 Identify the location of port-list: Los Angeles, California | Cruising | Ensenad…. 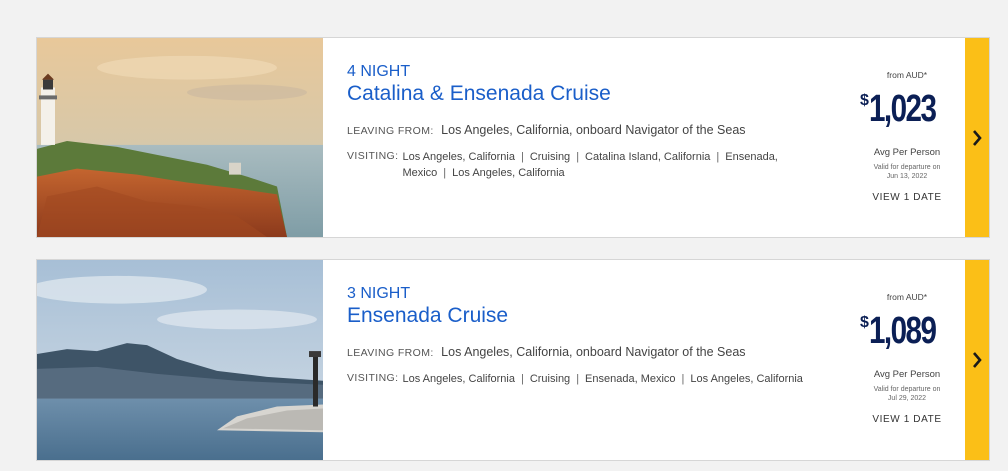
(602, 379).